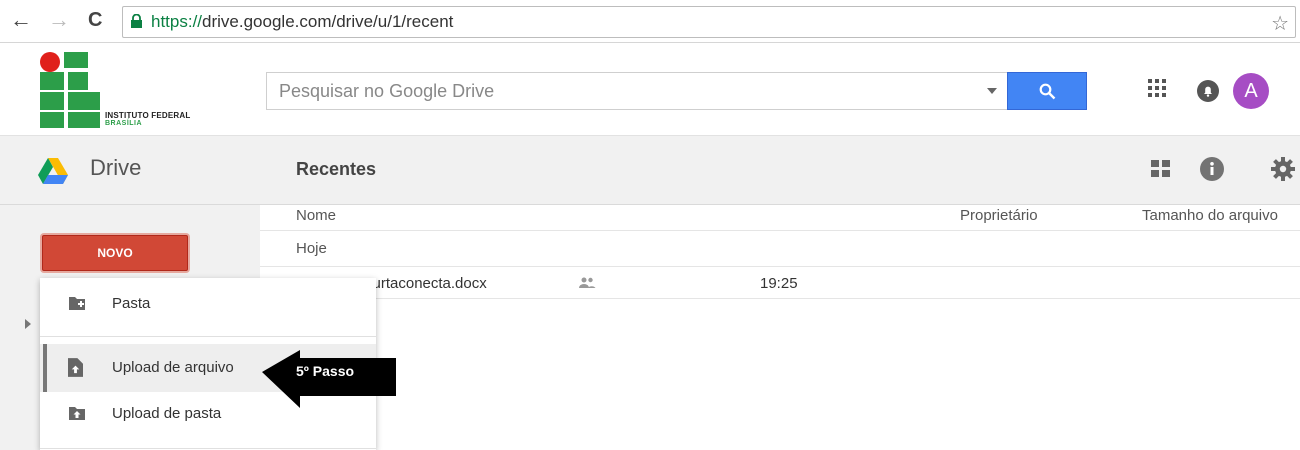 The image size is (1300, 450). I want to click on forward-button: →, so click(59, 20).